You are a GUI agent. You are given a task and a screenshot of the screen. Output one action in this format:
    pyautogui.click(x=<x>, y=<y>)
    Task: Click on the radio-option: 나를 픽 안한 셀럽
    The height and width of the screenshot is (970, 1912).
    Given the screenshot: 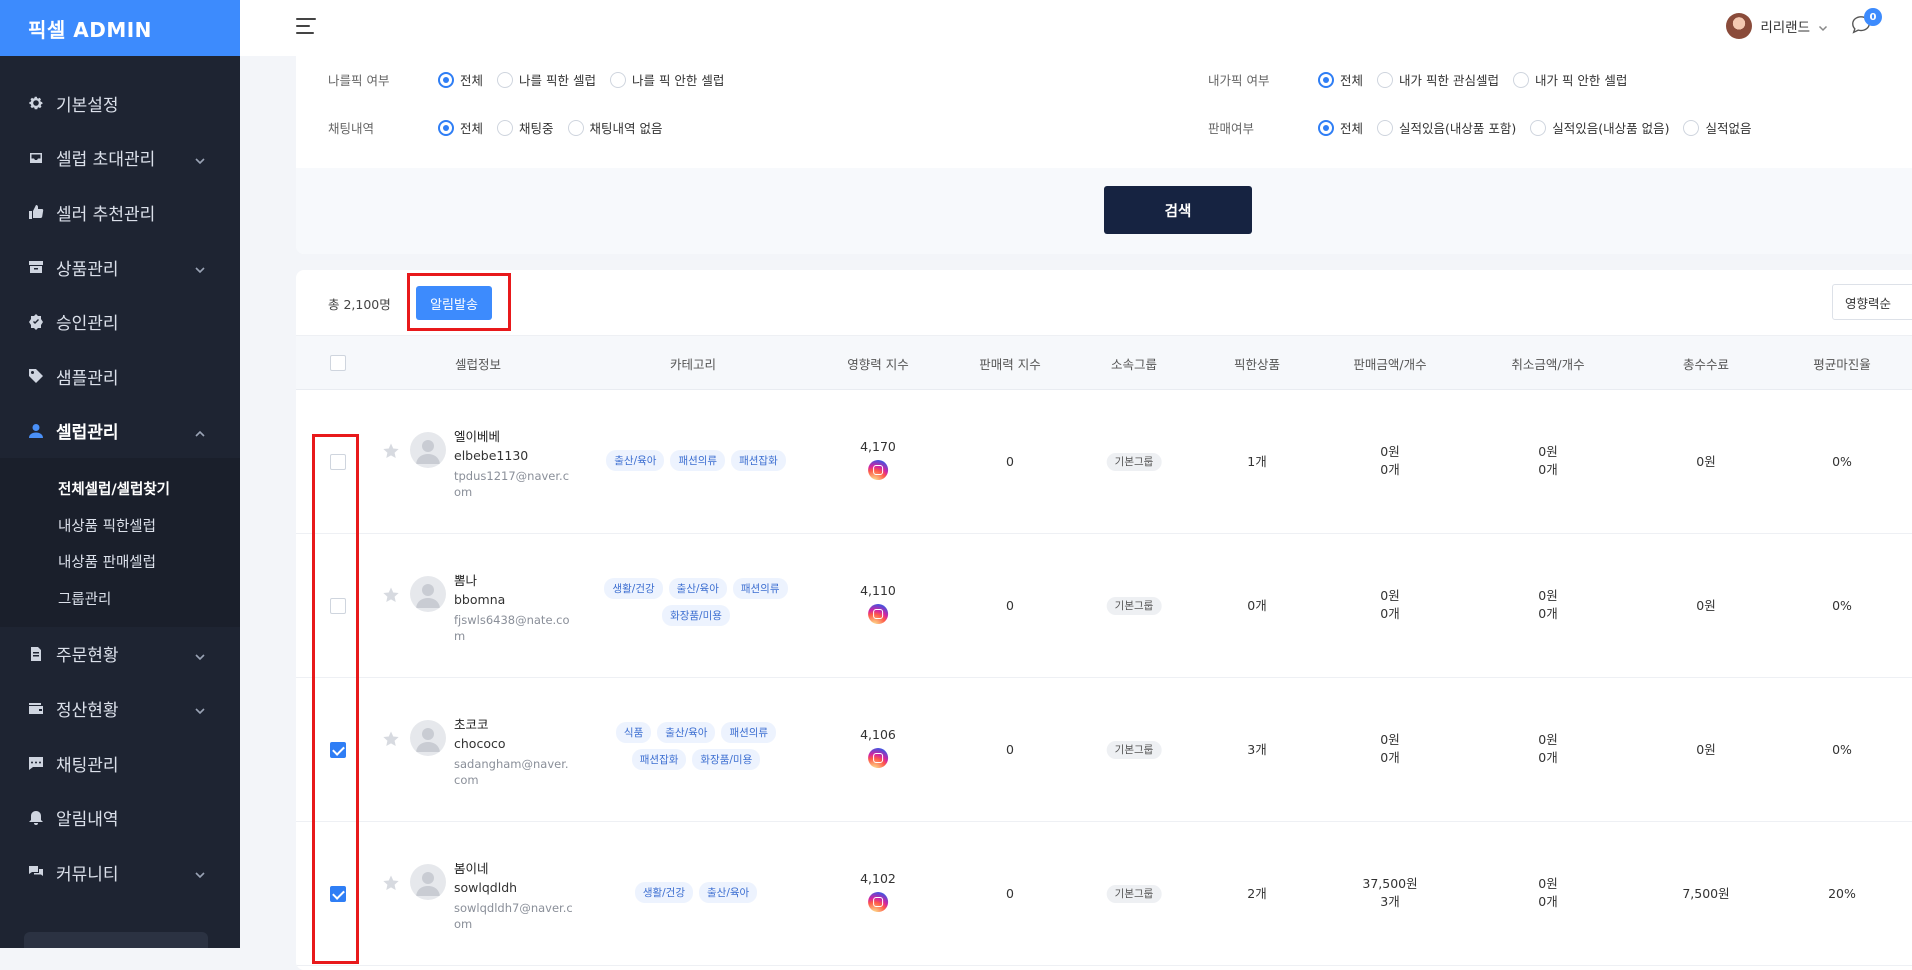 What is the action you would take?
    pyautogui.click(x=666, y=79)
    